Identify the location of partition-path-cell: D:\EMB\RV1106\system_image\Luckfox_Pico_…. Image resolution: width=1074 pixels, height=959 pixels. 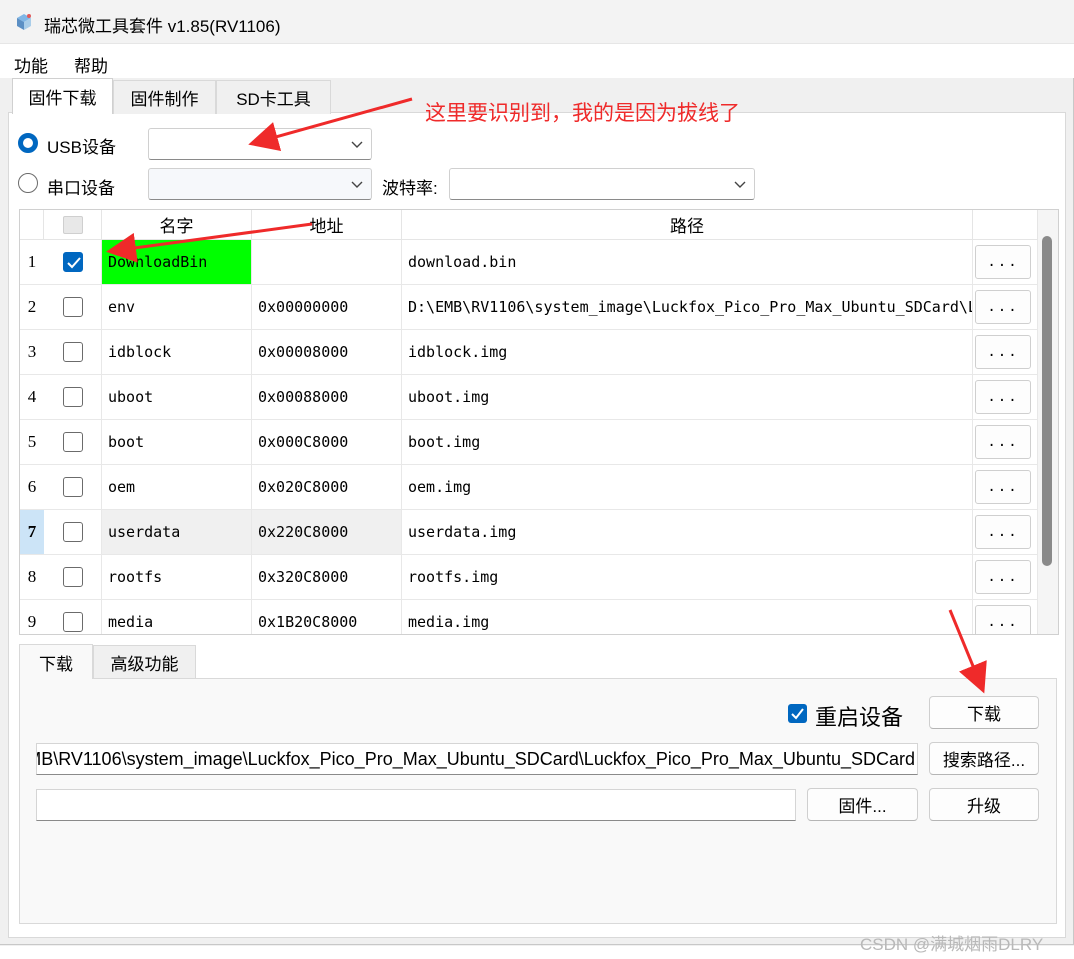
(687, 307).